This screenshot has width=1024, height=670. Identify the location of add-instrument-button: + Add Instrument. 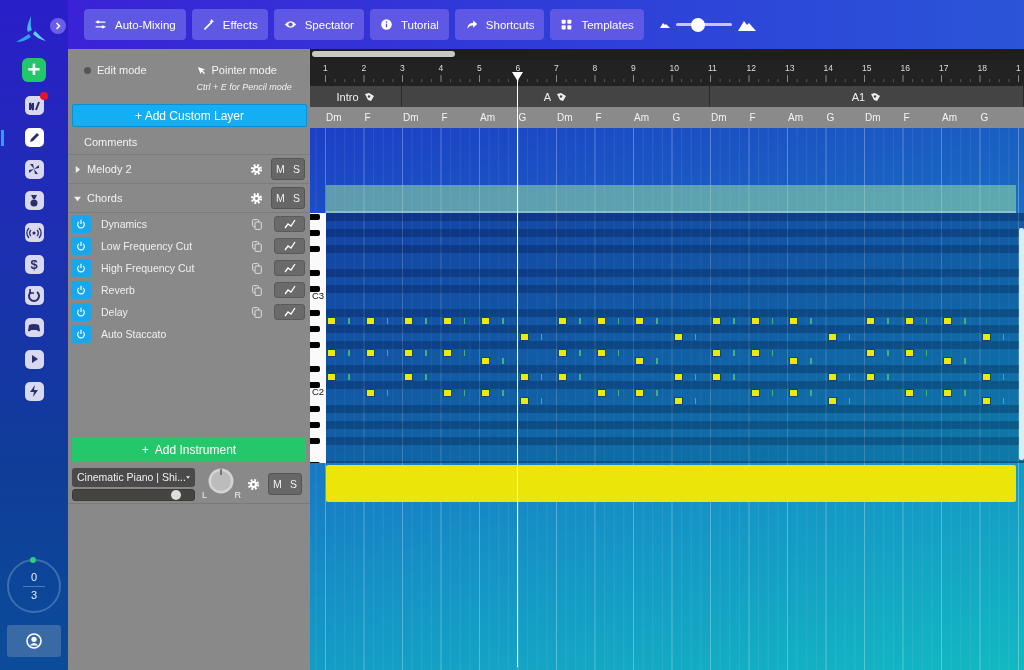
(189, 449).